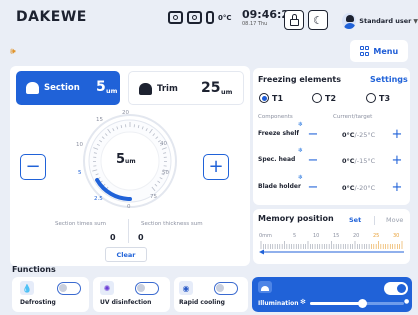 This screenshot has width=418, height=315. I want to click on memory-scale-label: 0mm, so click(265, 236).